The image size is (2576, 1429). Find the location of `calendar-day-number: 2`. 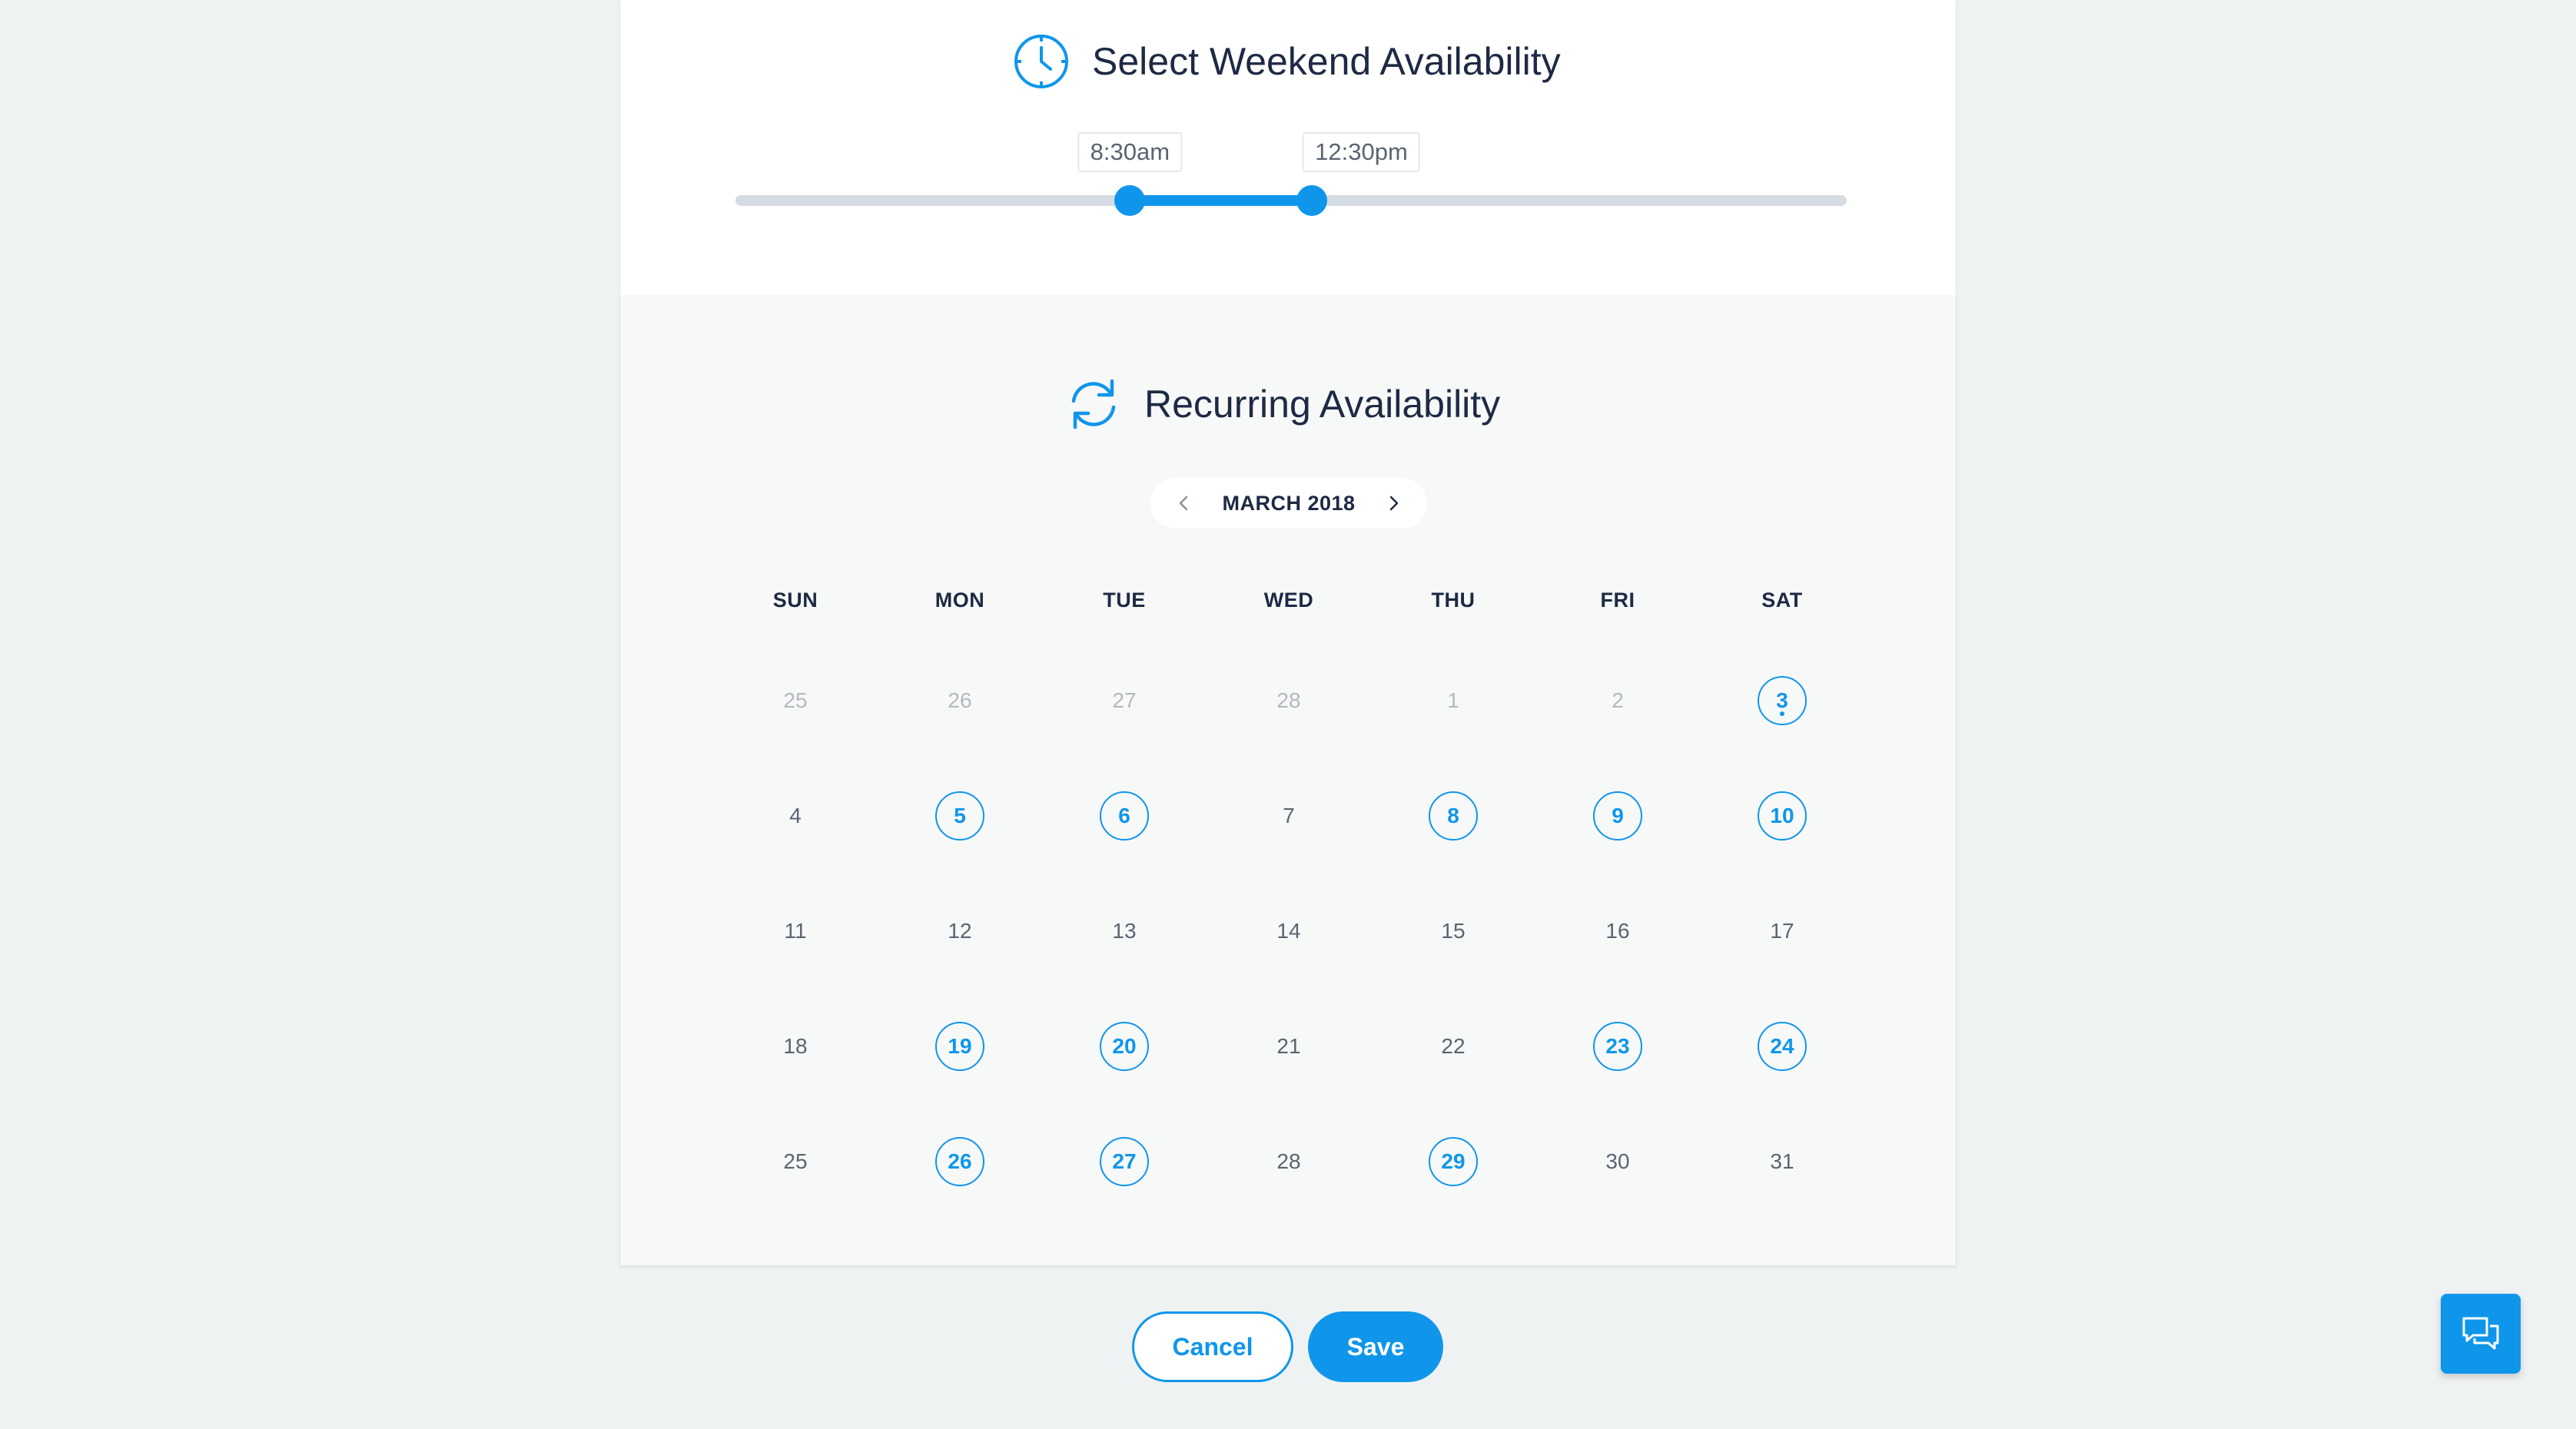

calendar-day-number: 2 is located at coordinates (1618, 700).